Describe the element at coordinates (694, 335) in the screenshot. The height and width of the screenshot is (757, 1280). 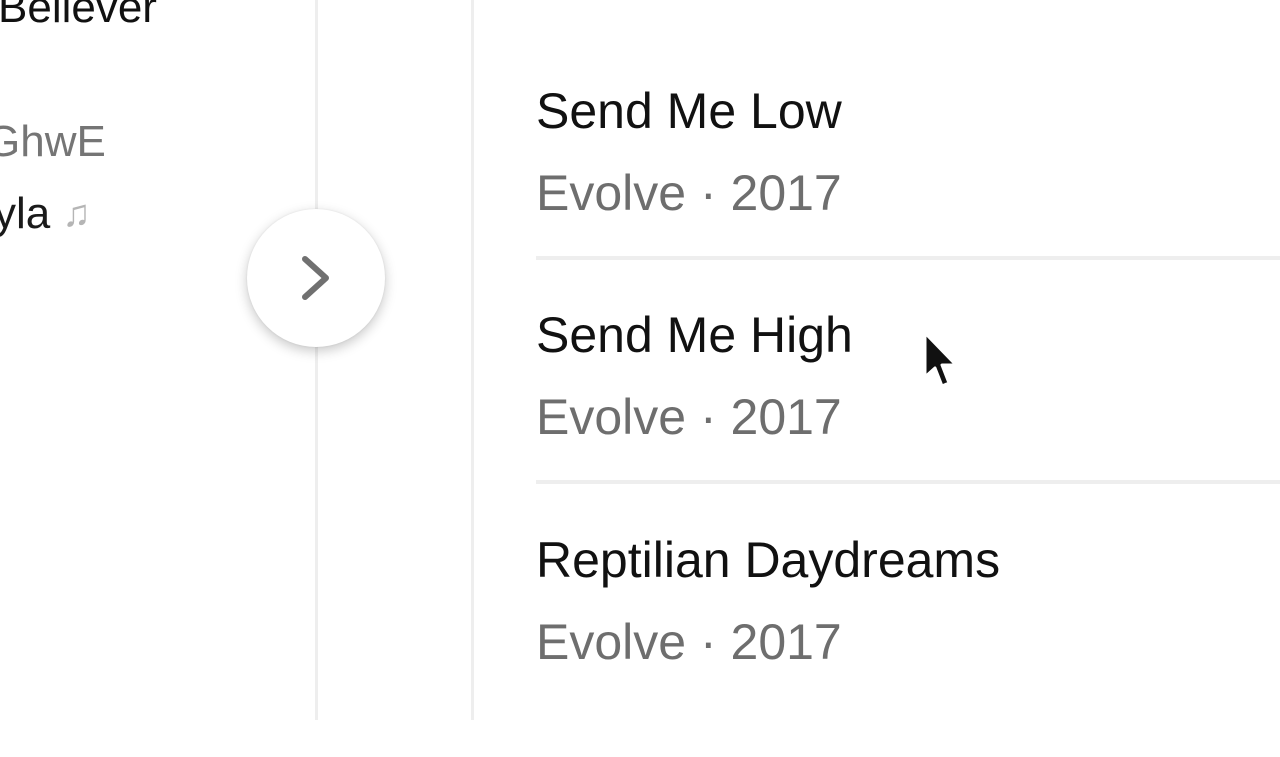
I see `track-title: Send Me High` at that location.